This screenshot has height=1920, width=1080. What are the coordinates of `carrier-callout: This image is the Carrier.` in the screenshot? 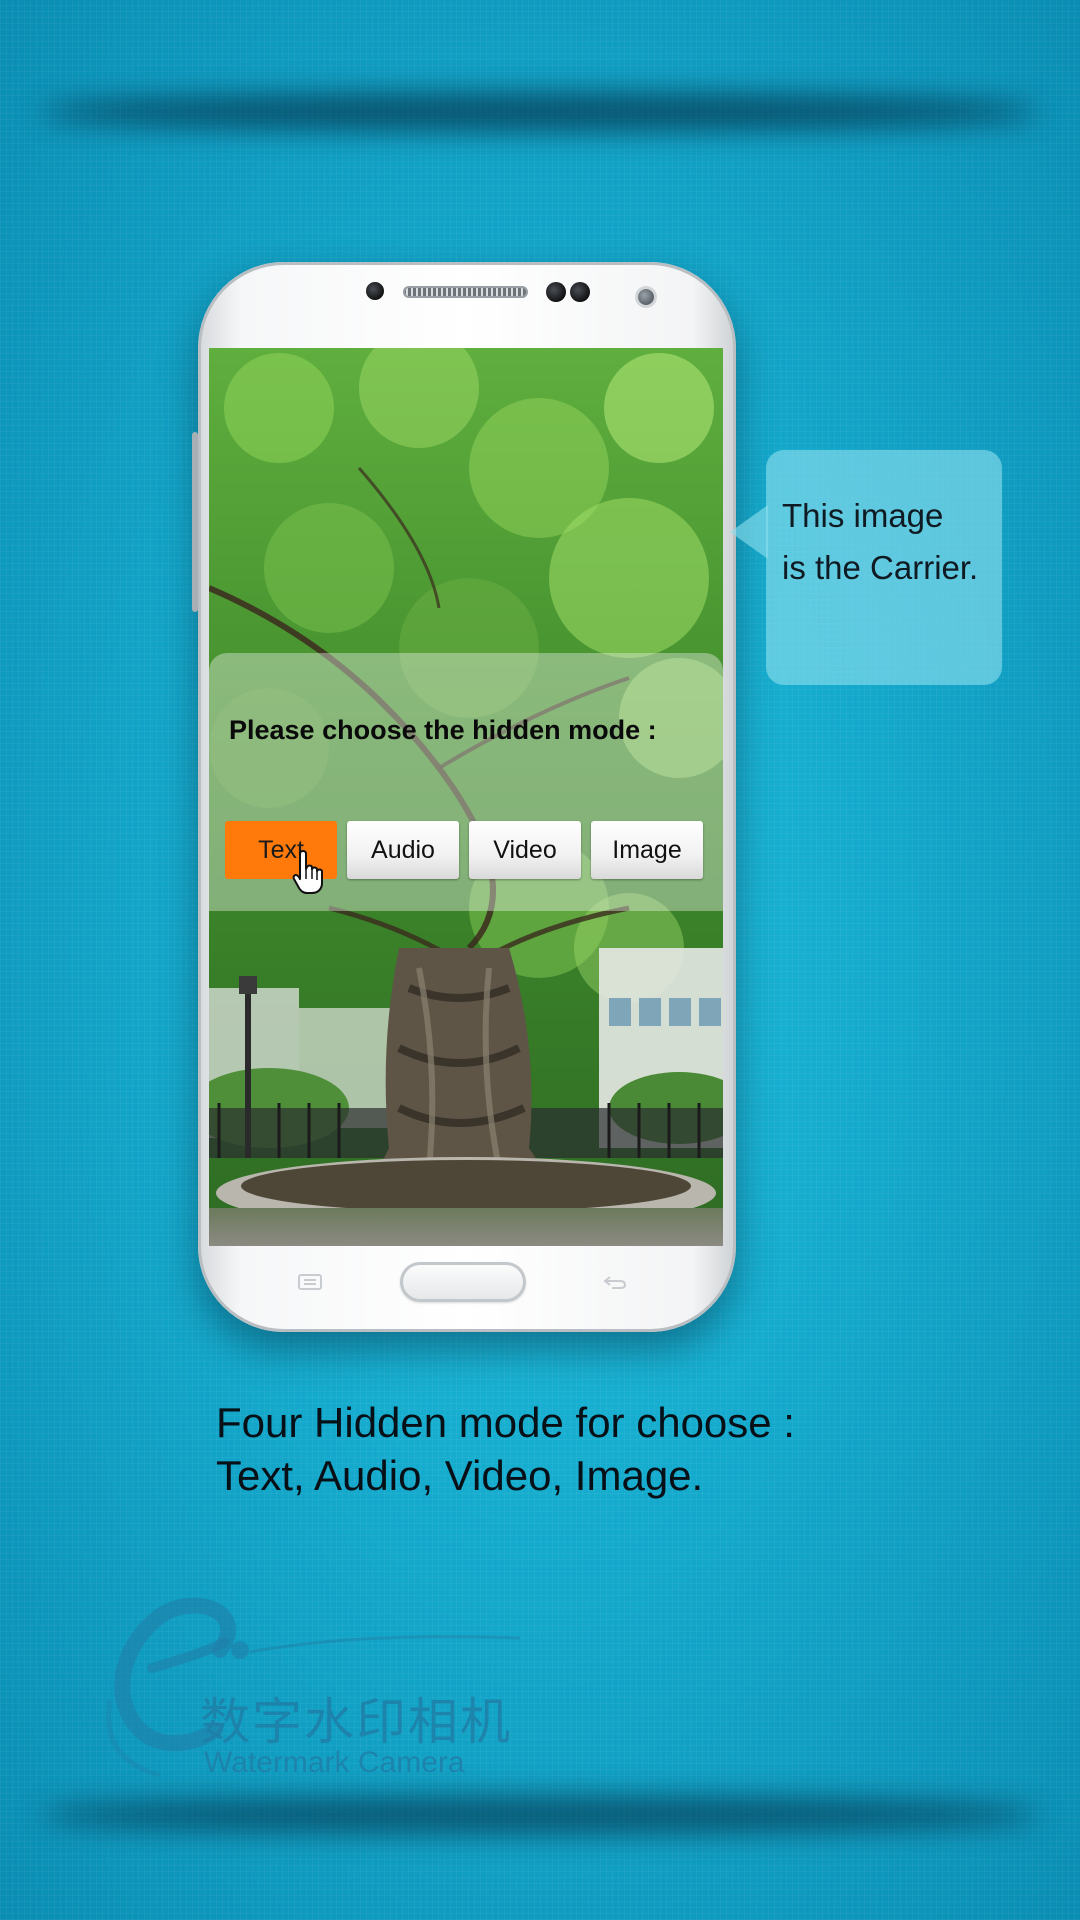 It's located at (884, 567).